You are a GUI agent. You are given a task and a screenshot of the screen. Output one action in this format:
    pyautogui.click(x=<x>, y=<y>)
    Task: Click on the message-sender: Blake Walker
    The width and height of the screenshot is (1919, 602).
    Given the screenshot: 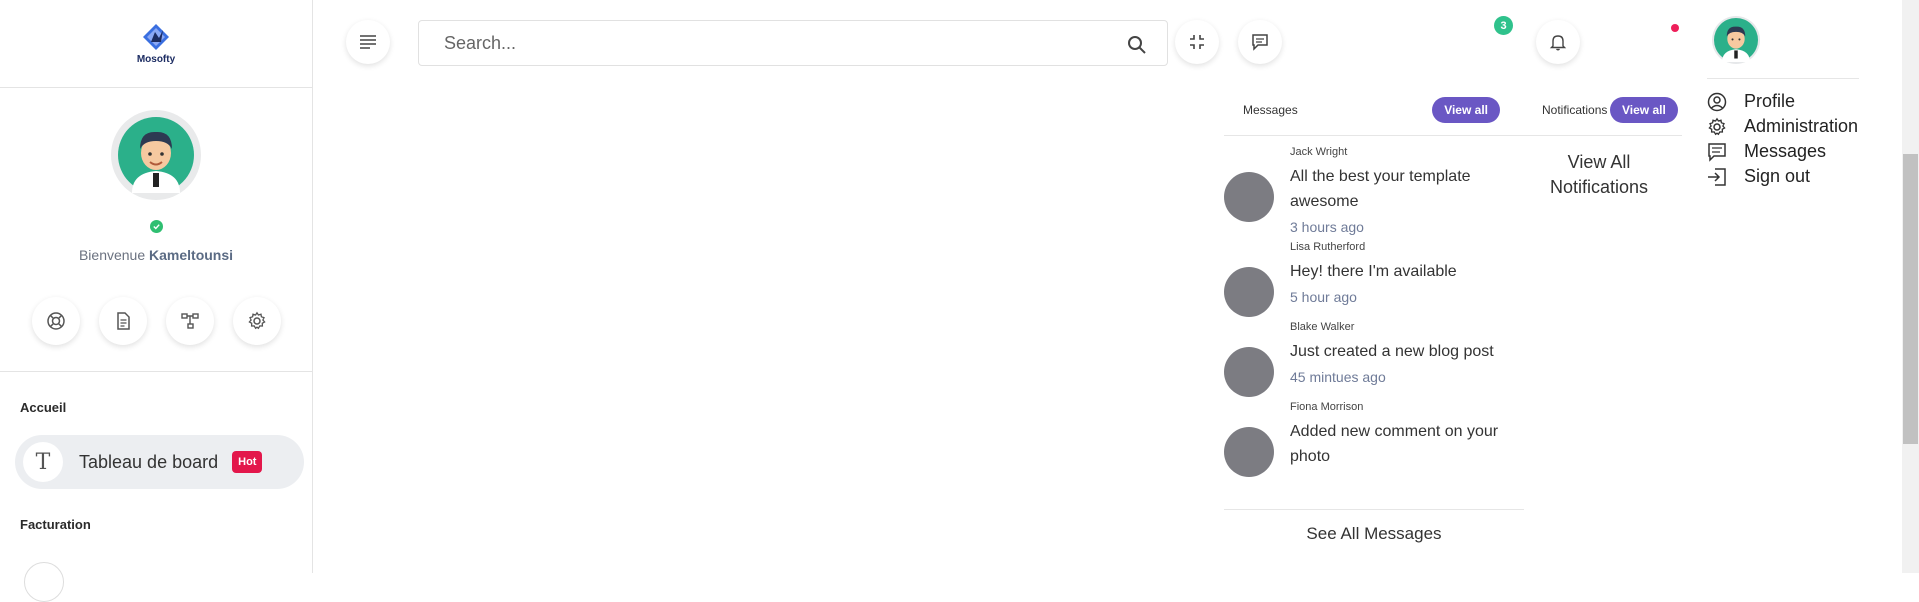 What is the action you would take?
    pyautogui.click(x=1322, y=327)
    